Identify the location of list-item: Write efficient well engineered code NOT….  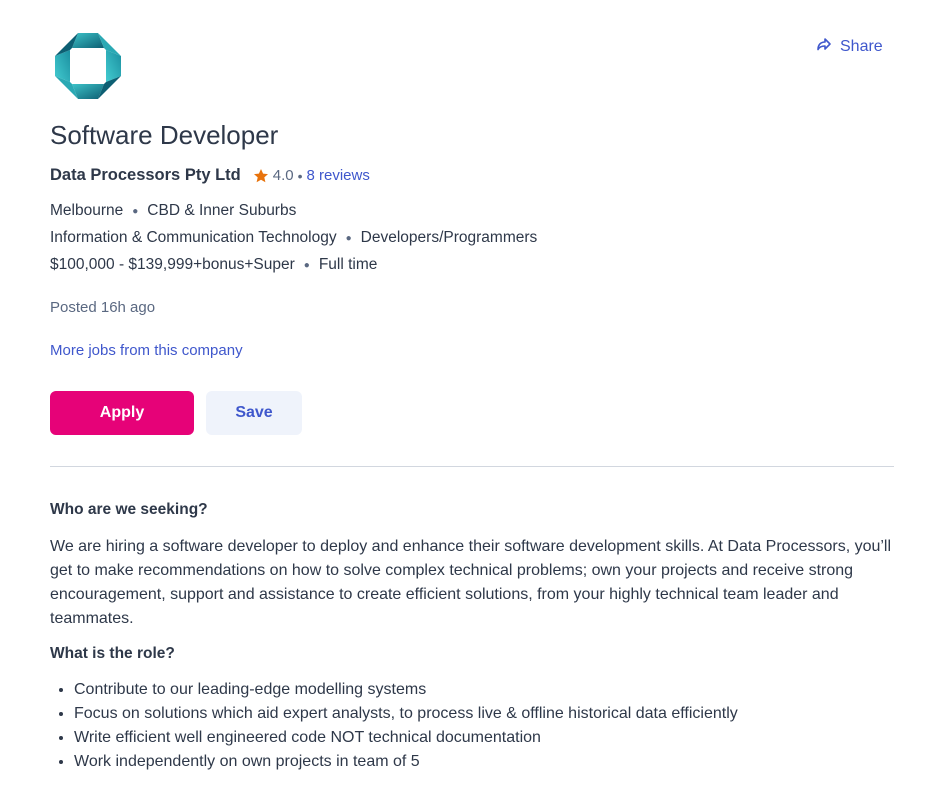
(406, 738).